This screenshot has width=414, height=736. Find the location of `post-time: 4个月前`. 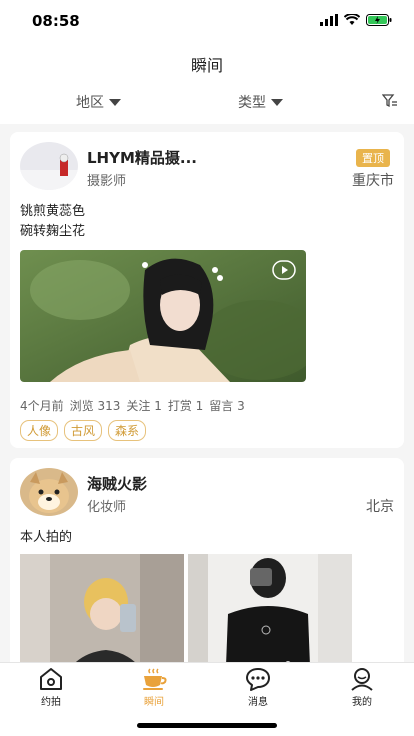

post-time: 4个月前 is located at coordinates (42, 406).